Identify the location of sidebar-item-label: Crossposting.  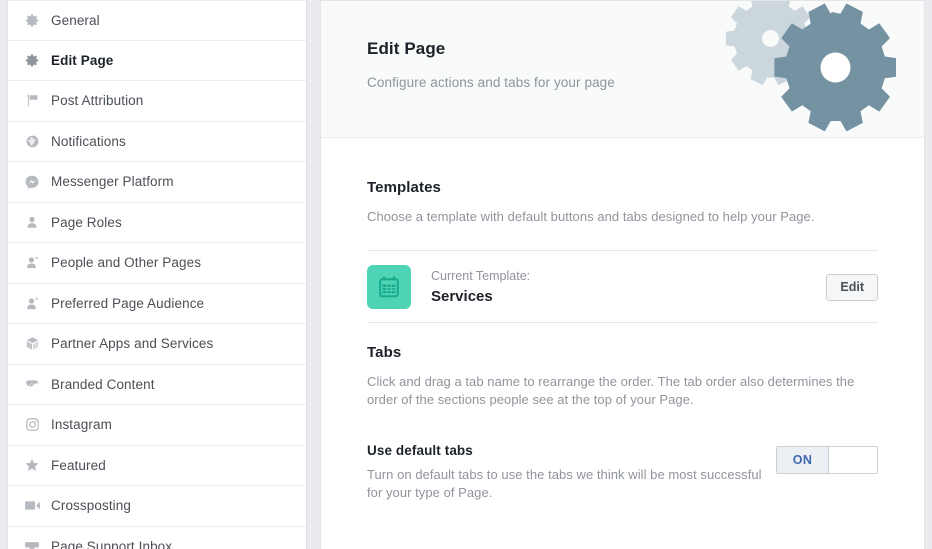
(91, 506).